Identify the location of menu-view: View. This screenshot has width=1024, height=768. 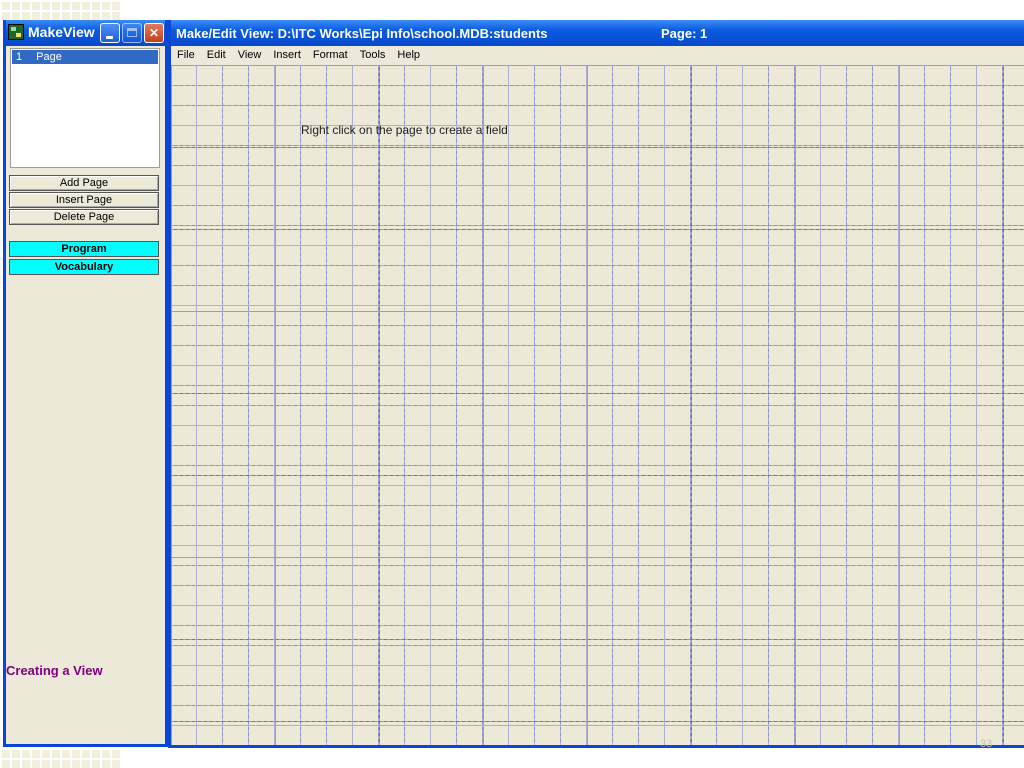
(250, 55).